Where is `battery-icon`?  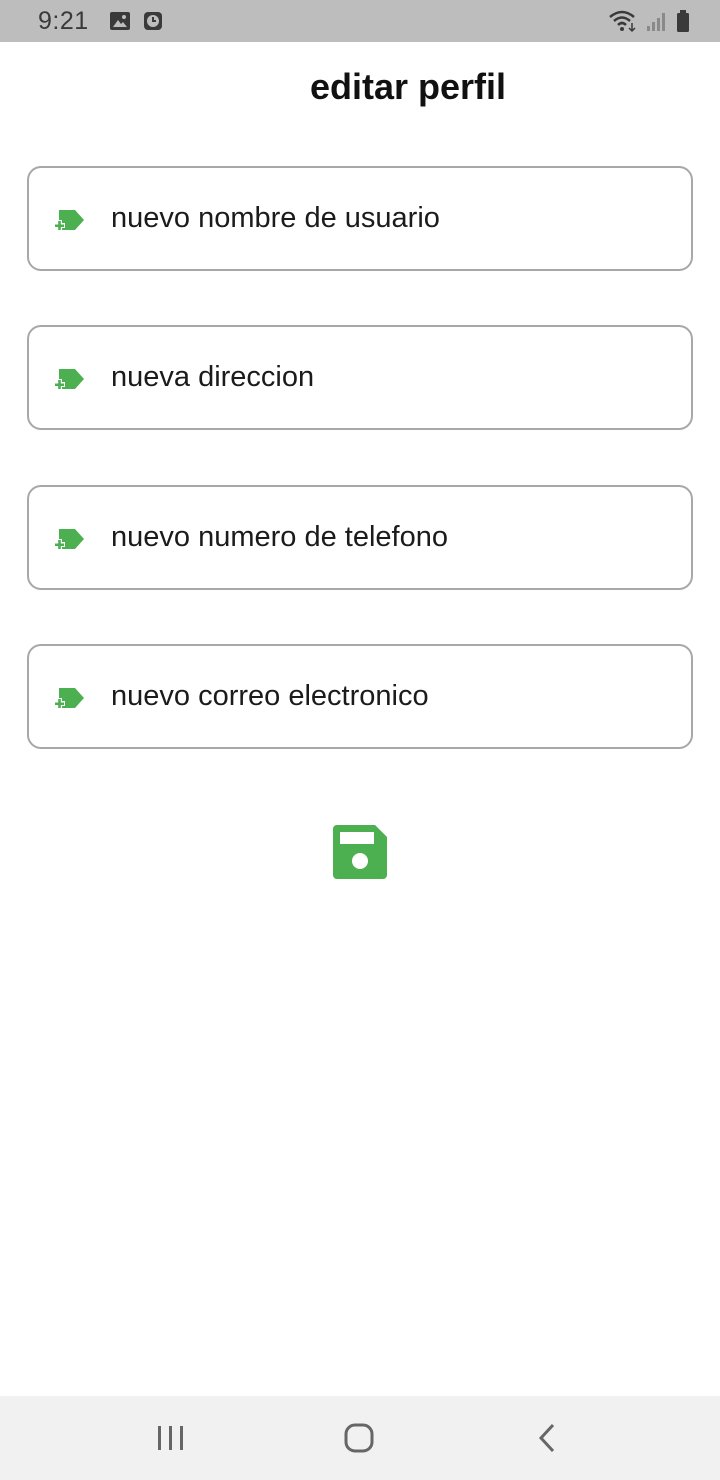 battery-icon is located at coordinates (683, 21).